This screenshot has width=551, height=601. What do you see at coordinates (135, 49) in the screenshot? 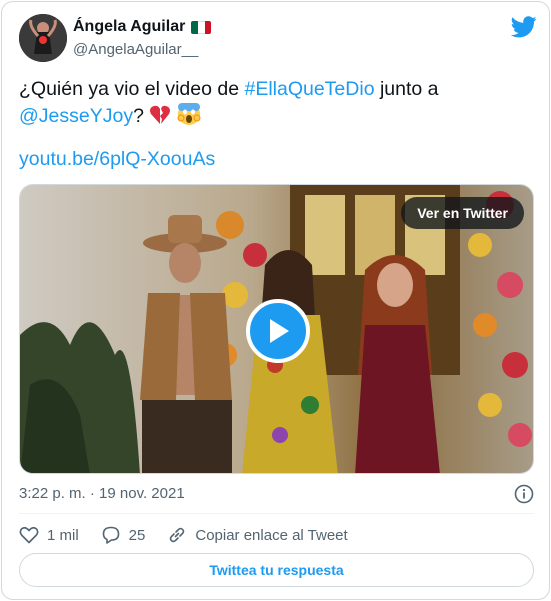
I see `author-handle: @AngelaAguilar__` at bounding box center [135, 49].